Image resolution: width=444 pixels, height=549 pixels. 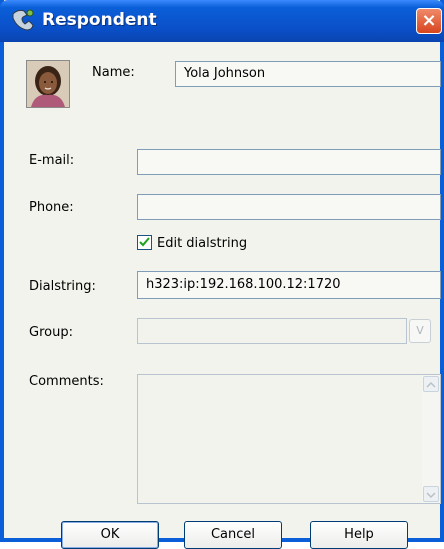 I want to click on window-title: Respondent, so click(x=99, y=20).